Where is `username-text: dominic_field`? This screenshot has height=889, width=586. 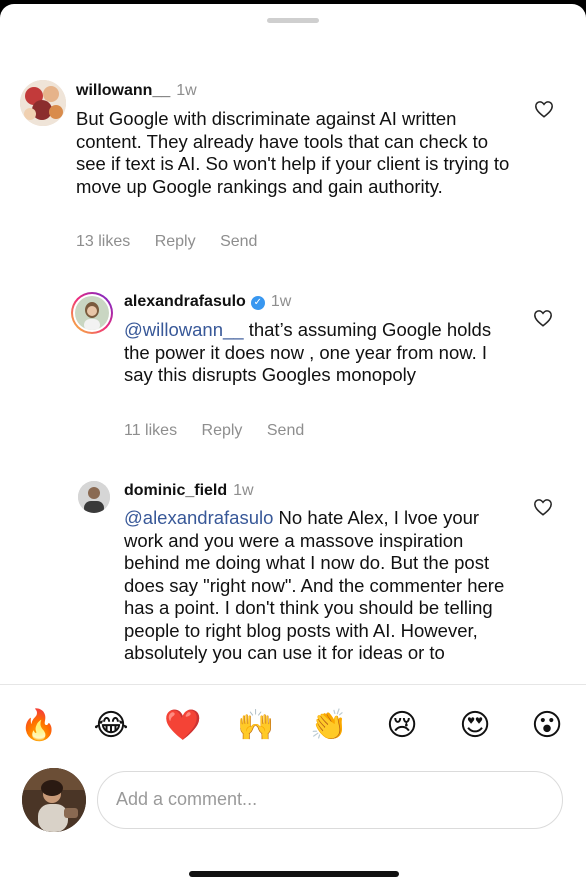
username-text: dominic_field is located at coordinates (175, 490).